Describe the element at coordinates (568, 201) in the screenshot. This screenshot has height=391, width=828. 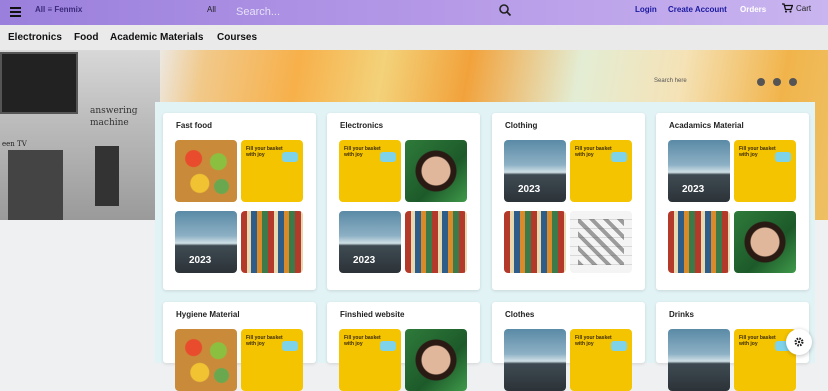
I see `category-card: Clothing 2023 Fill your basket with joy` at that location.